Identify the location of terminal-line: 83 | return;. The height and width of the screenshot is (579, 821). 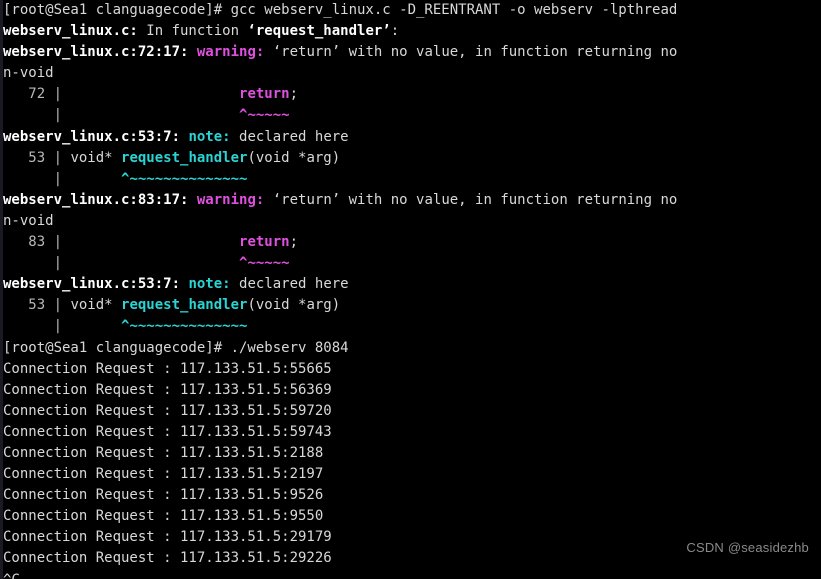
(412, 242).